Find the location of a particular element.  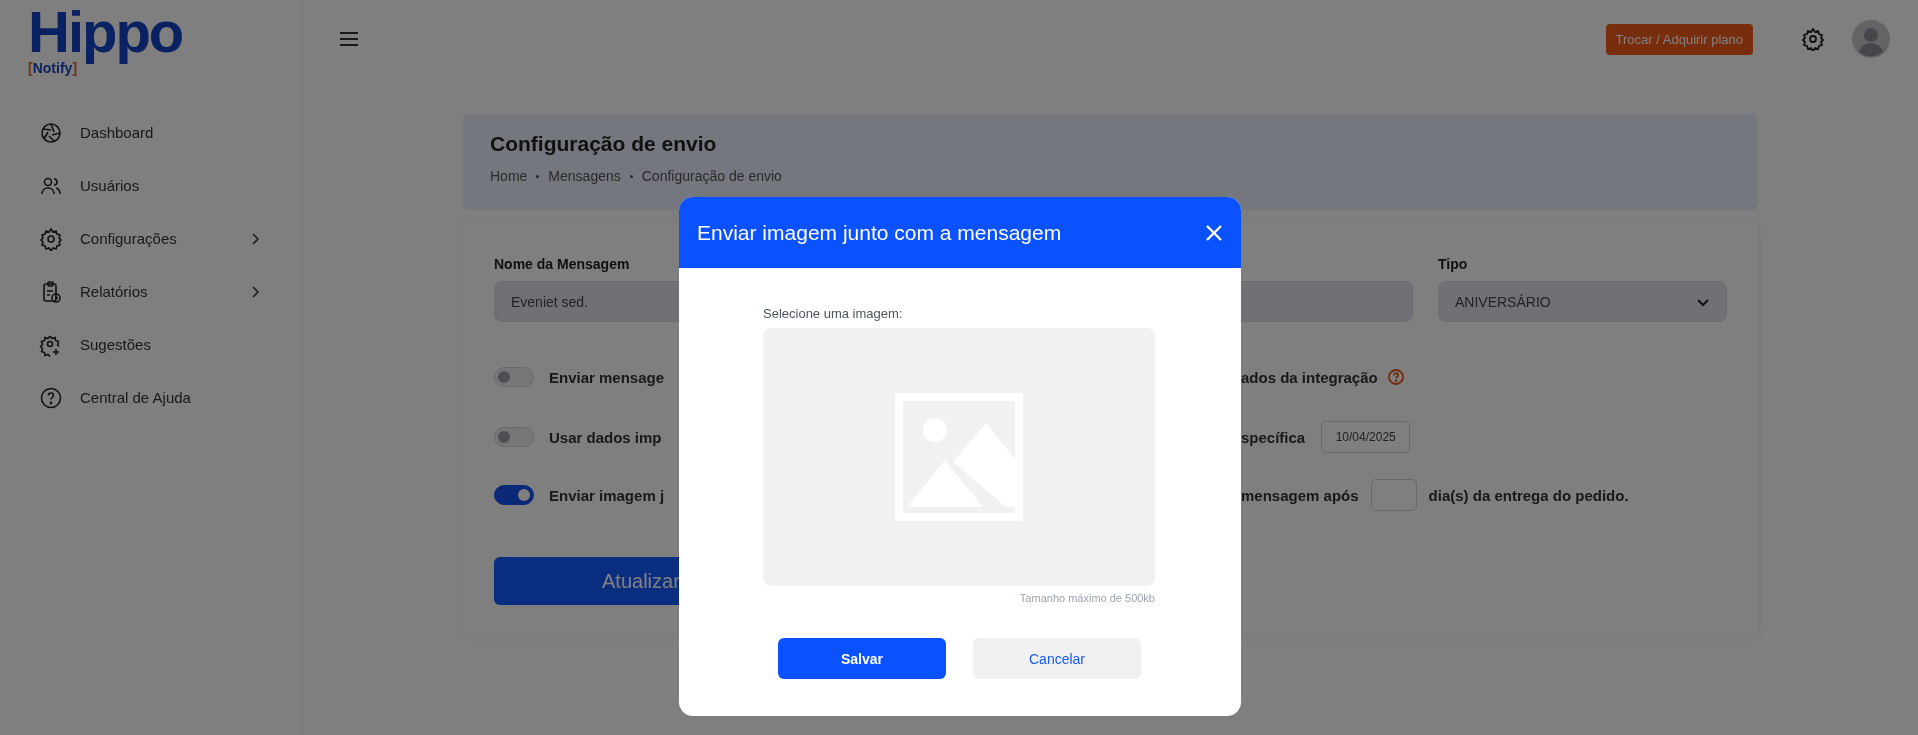

sidebar-item: Configurações is located at coordinates (151, 238).